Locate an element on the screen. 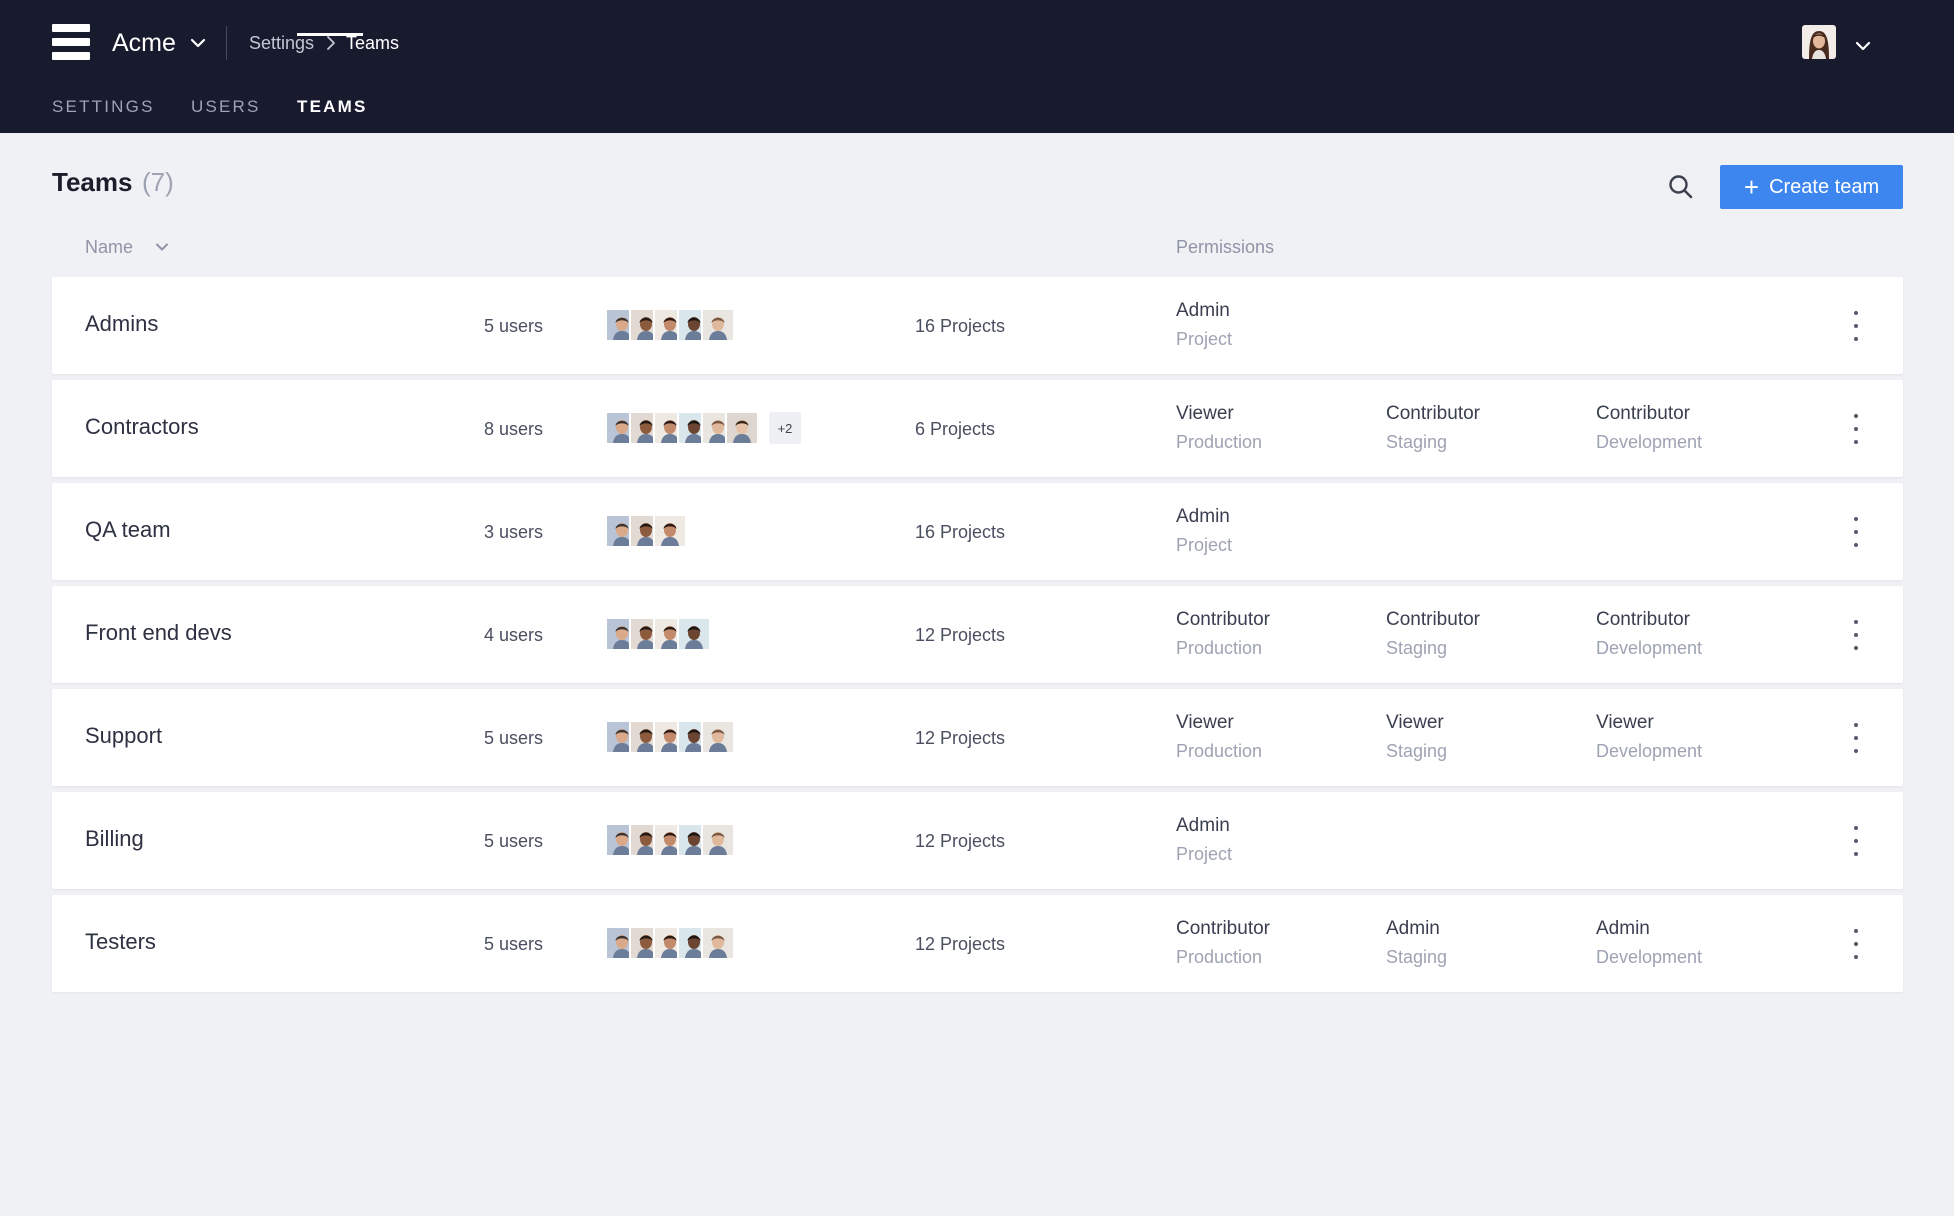  team-name: Testers is located at coordinates (120, 942).